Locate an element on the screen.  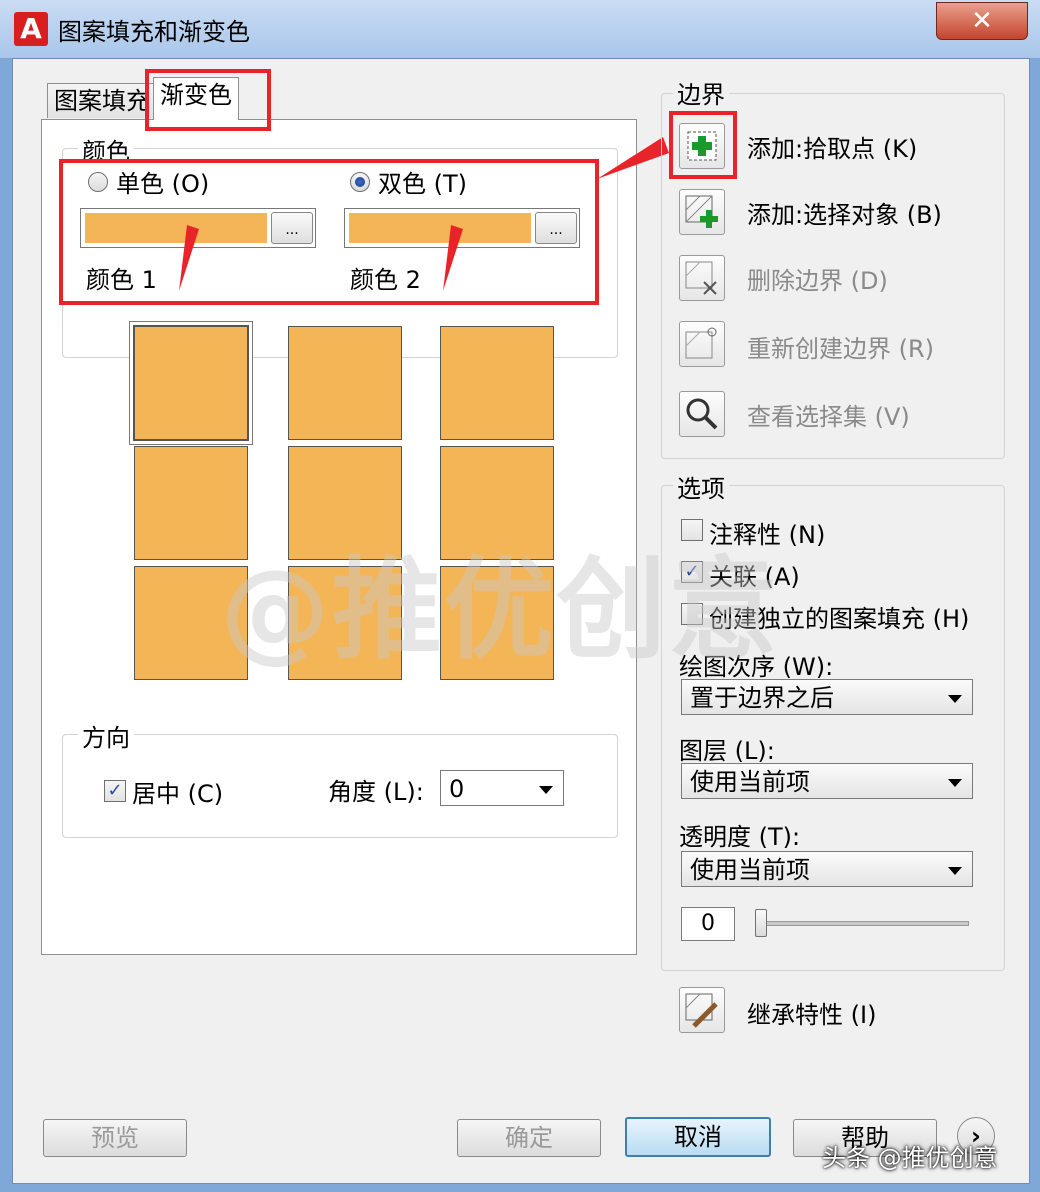
transparency-slider-thumb is located at coordinates (761, 923).